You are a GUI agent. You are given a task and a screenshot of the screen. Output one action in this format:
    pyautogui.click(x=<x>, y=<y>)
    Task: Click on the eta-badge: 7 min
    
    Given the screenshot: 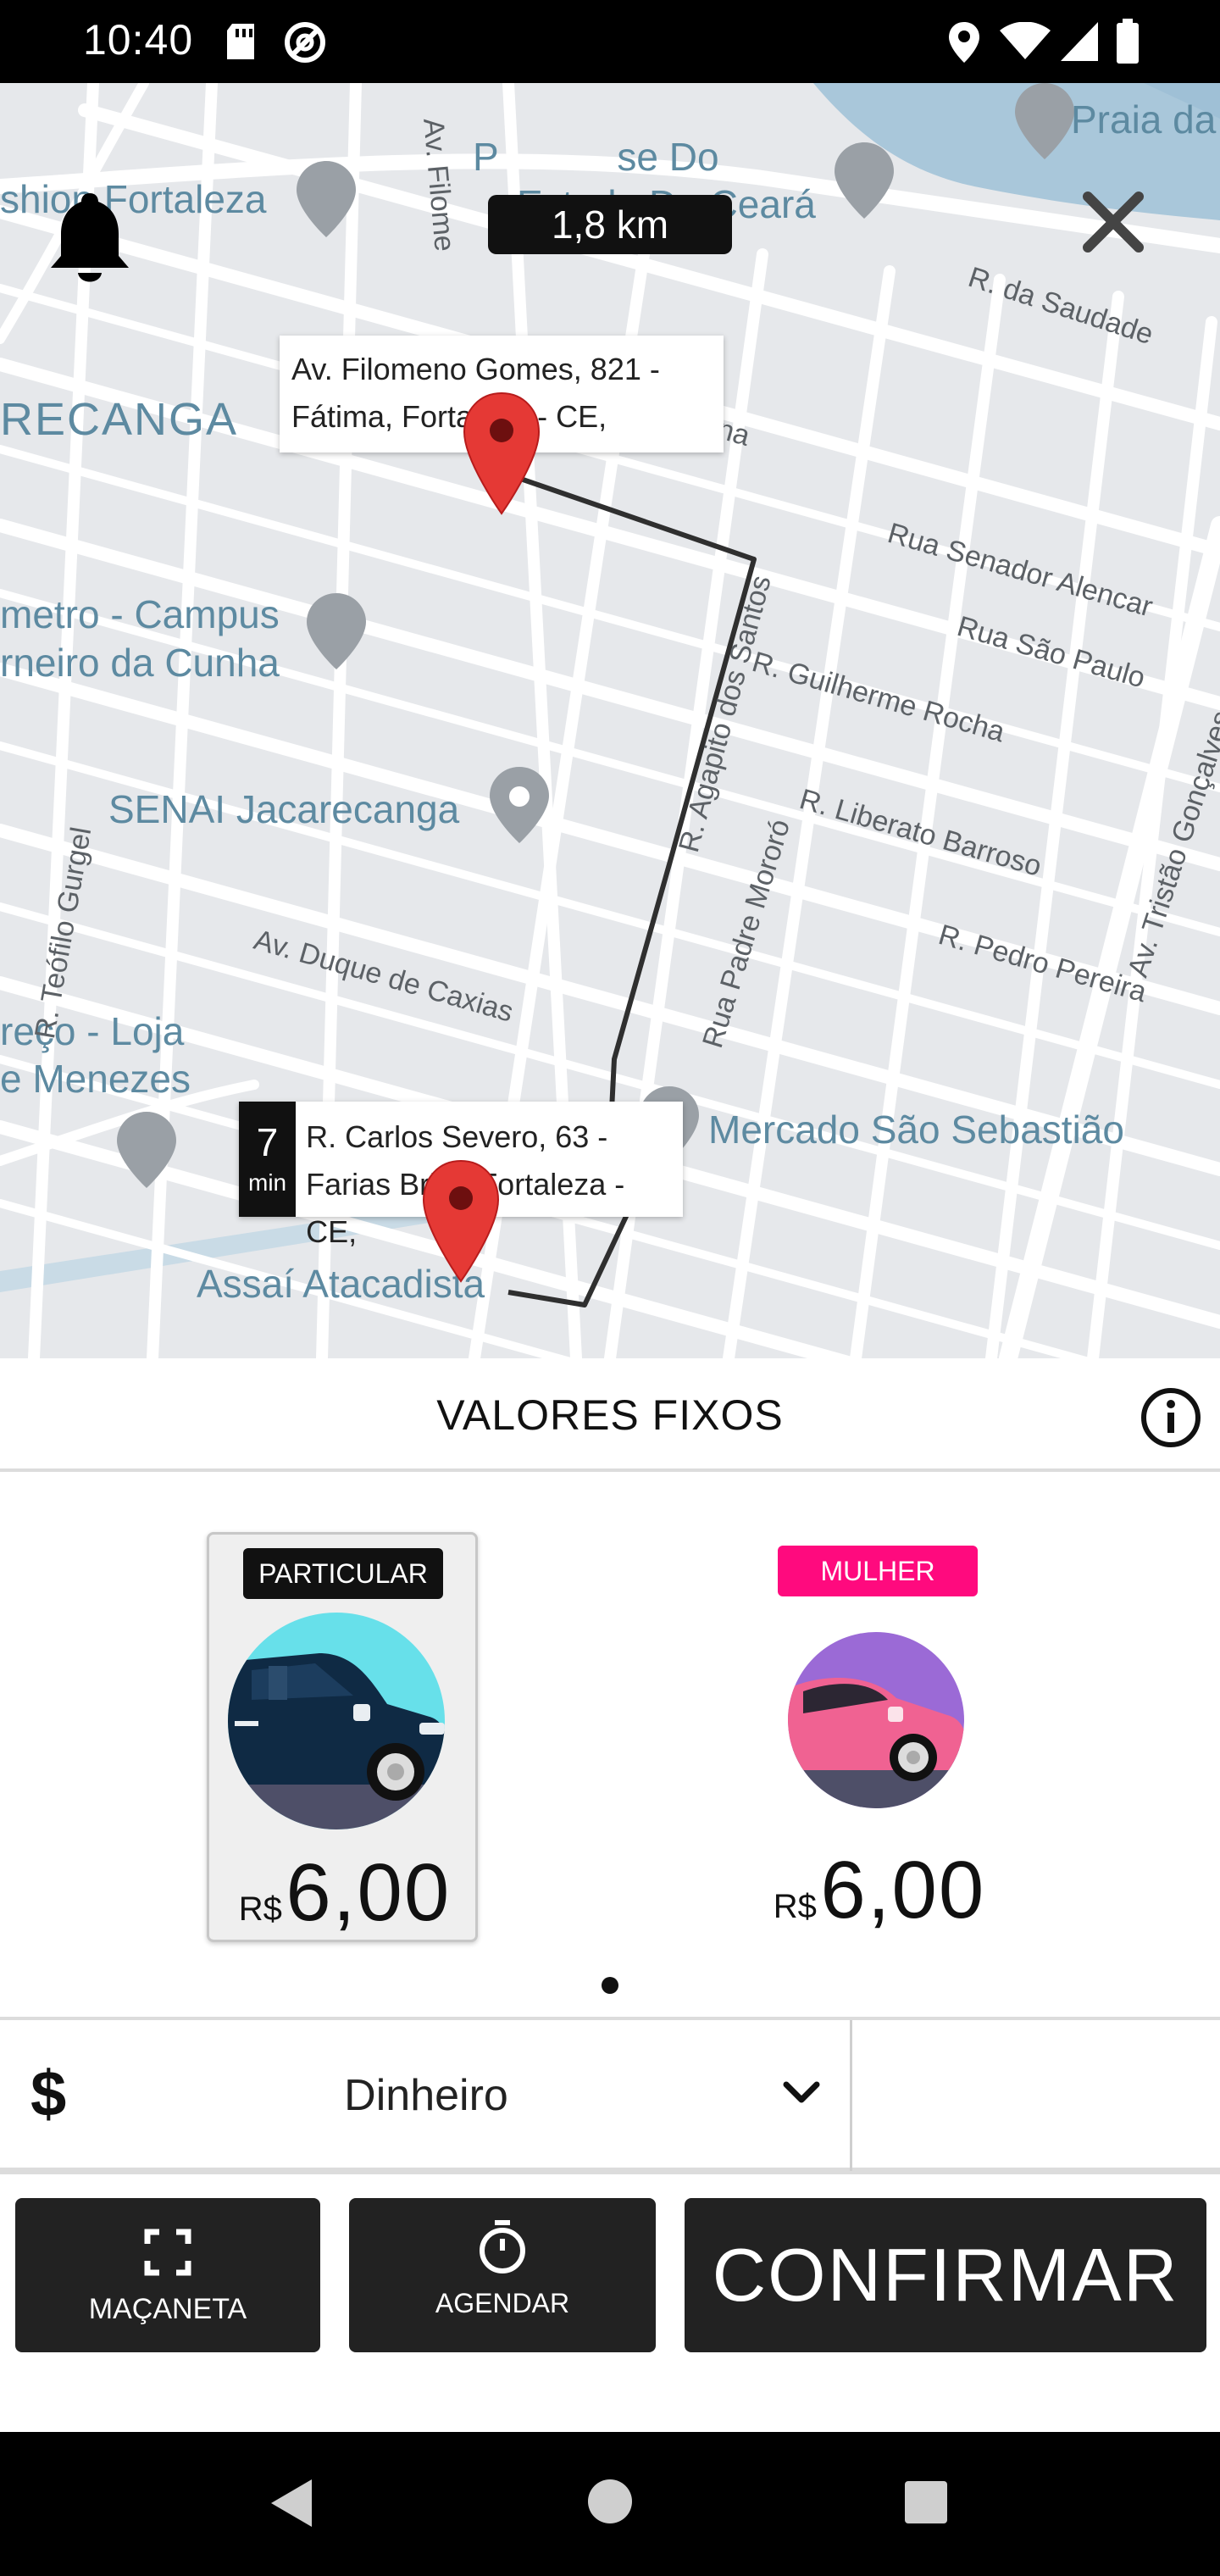 What is the action you would take?
    pyautogui.click(x=268, y=1159)
    